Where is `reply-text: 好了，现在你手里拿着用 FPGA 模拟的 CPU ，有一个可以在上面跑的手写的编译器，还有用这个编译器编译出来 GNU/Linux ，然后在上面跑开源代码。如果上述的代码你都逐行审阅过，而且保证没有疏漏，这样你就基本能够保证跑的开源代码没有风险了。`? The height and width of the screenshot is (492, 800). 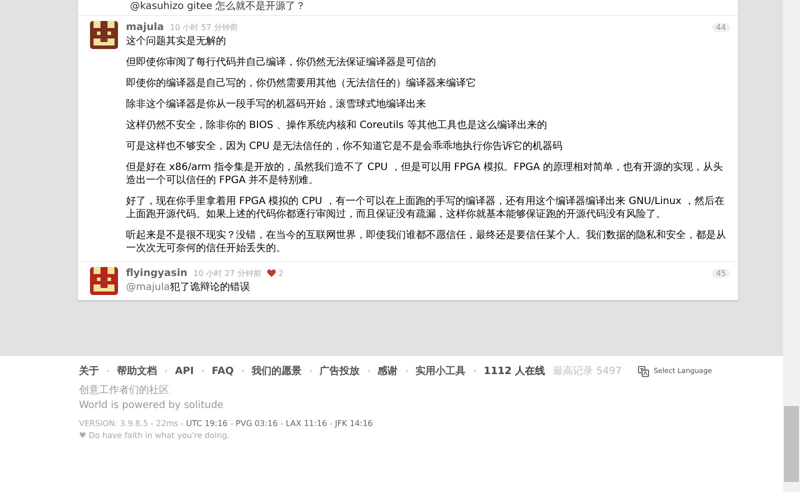
reply-text: 好了，现在你手里拿着用 FPGA 模拟的 CPU ，有一个可以在上面跑的手写的编译器，还有用这个编译器编译出来 GNU/Linux ，然后在上面跑开源代码。如果上述的代码你都逐行审阅过，而且保证没有疏漏，这样你就基本能够保证跑的开源代码没有风险了。 is located at coordinates (426, 208).